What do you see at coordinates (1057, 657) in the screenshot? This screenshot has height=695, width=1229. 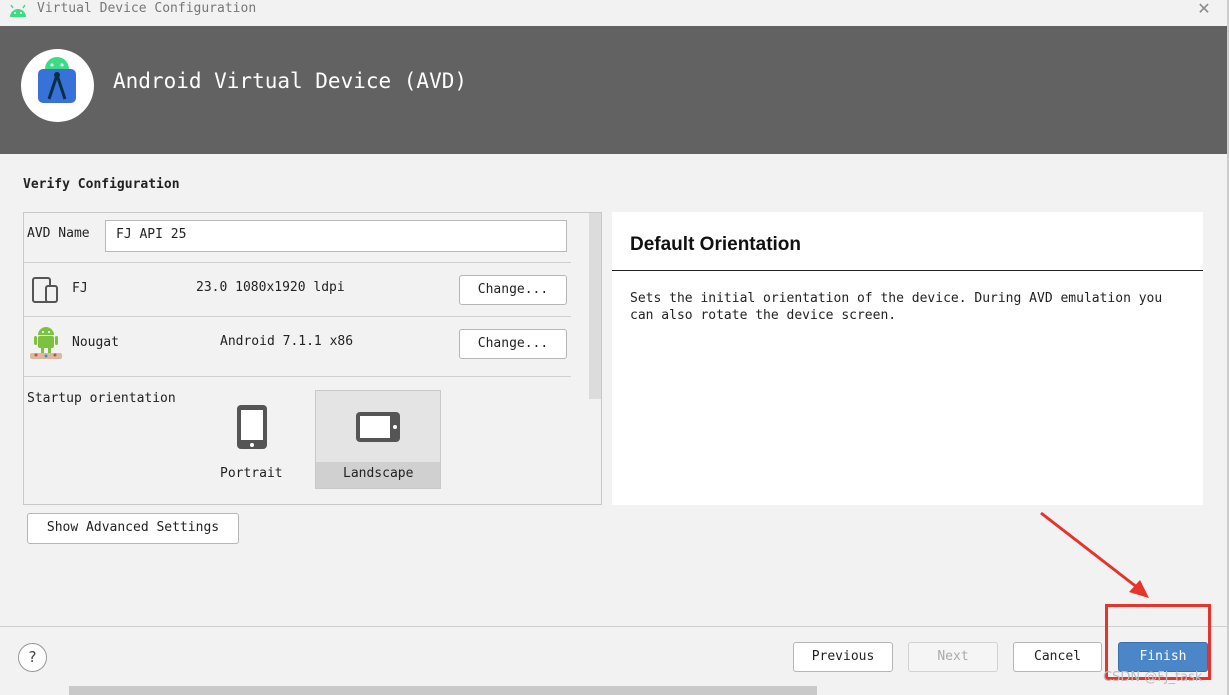 I see `cancel-button: Cancel` at bounding box center [1057, 657].